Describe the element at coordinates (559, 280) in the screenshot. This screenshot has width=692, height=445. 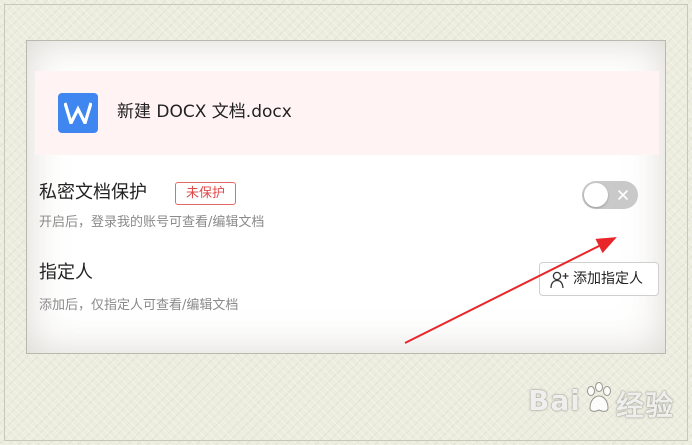
I see `add-user-icon` at that location.